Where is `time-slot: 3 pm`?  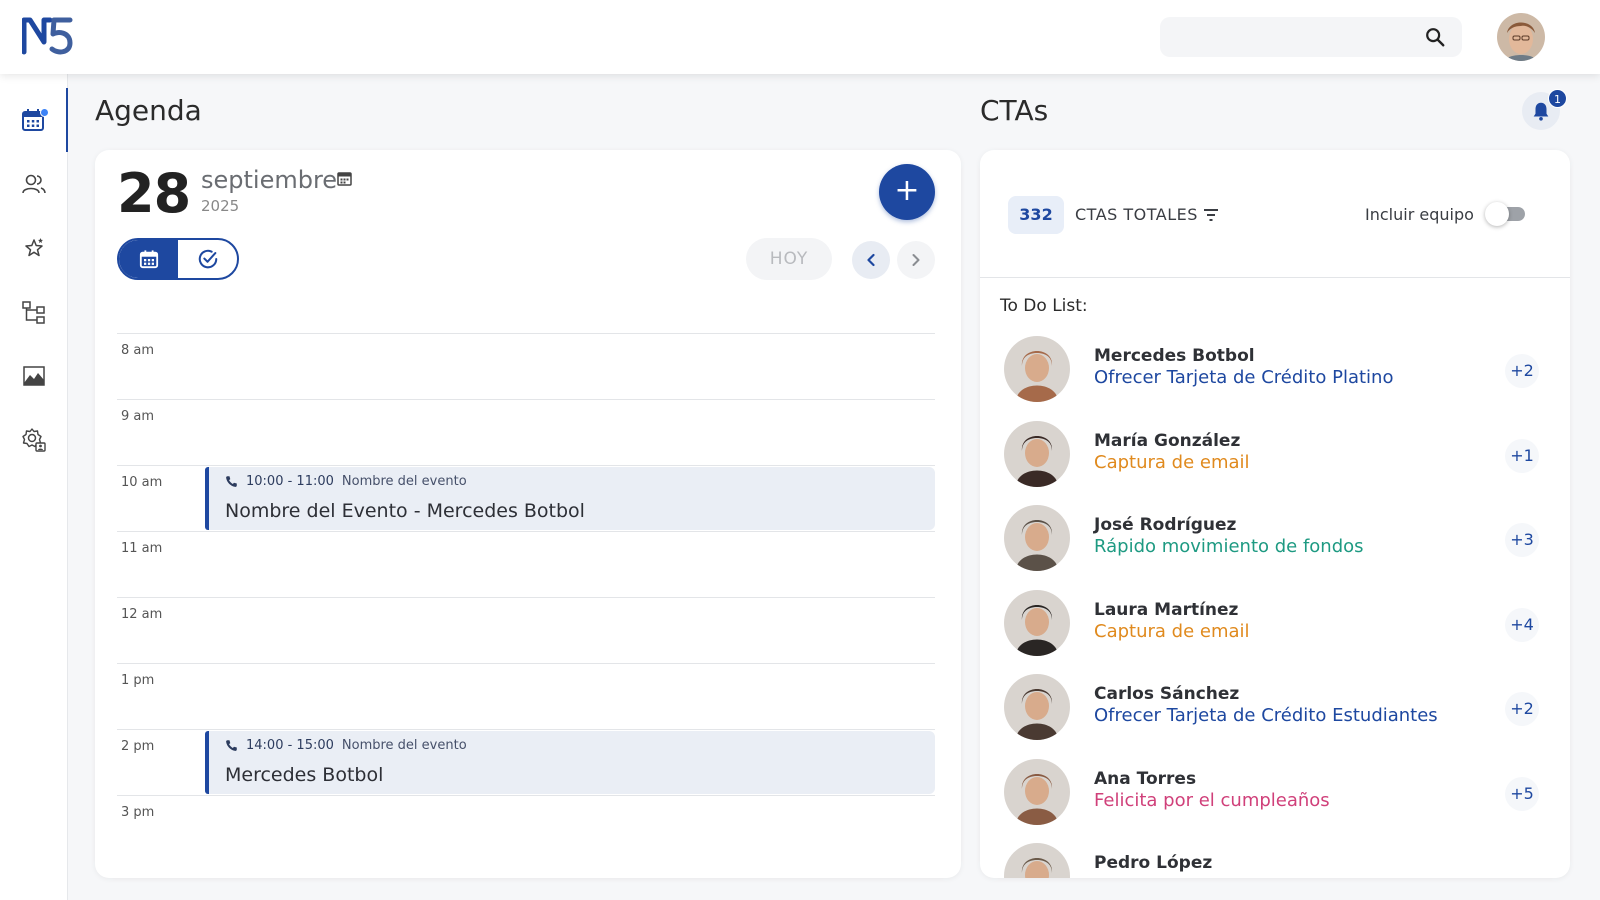 time-slot: 3 pm is located at coordinates (526, 828).